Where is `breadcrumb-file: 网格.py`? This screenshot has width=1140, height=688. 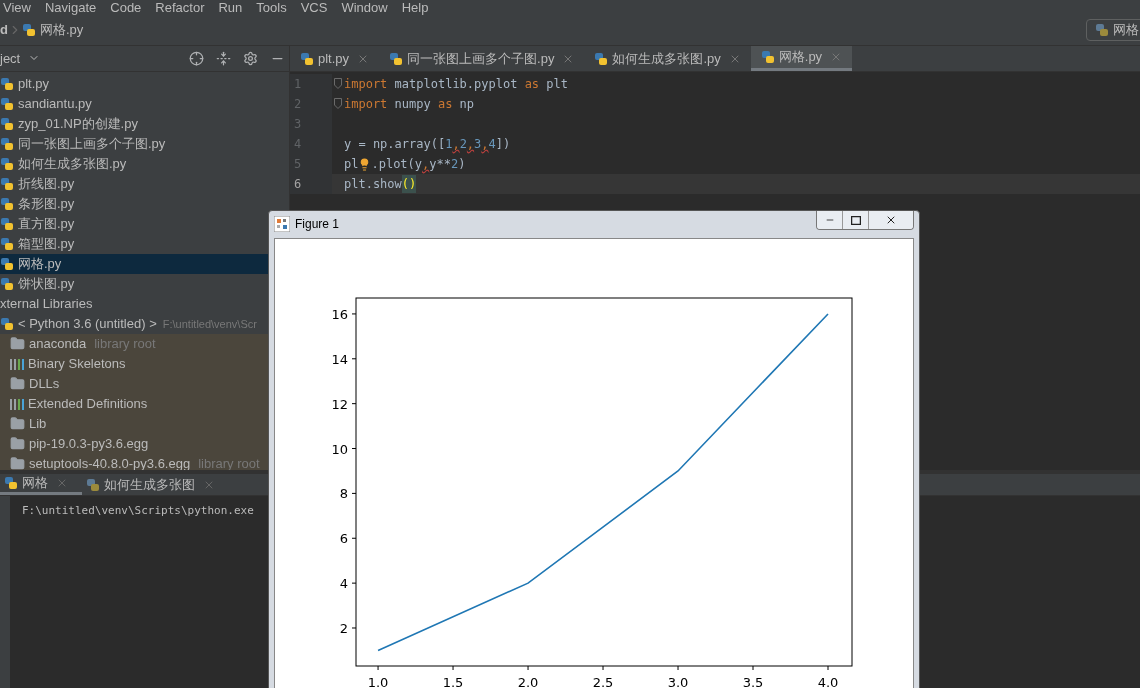 breadcrumb-file: 网格.py is located at coordinates (61, 30).